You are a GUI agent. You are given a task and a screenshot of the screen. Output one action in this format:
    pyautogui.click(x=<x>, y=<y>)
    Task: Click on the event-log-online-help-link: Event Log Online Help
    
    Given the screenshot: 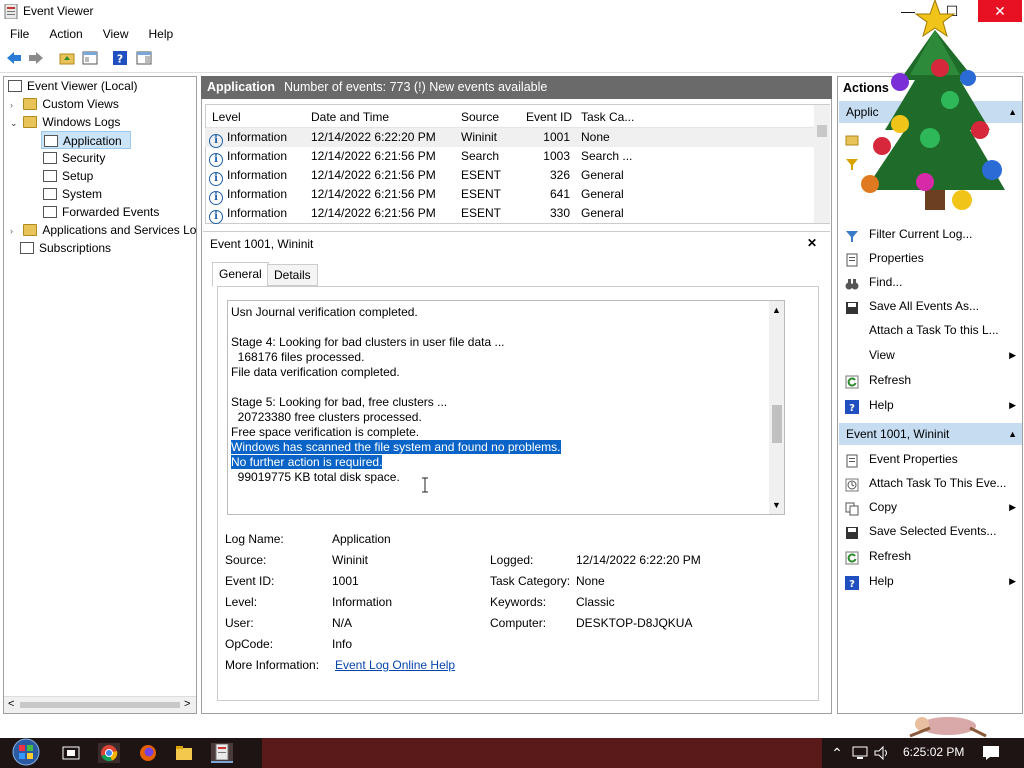 What is the action you would take?
    pyautogui.click(x=395, y=665)
    